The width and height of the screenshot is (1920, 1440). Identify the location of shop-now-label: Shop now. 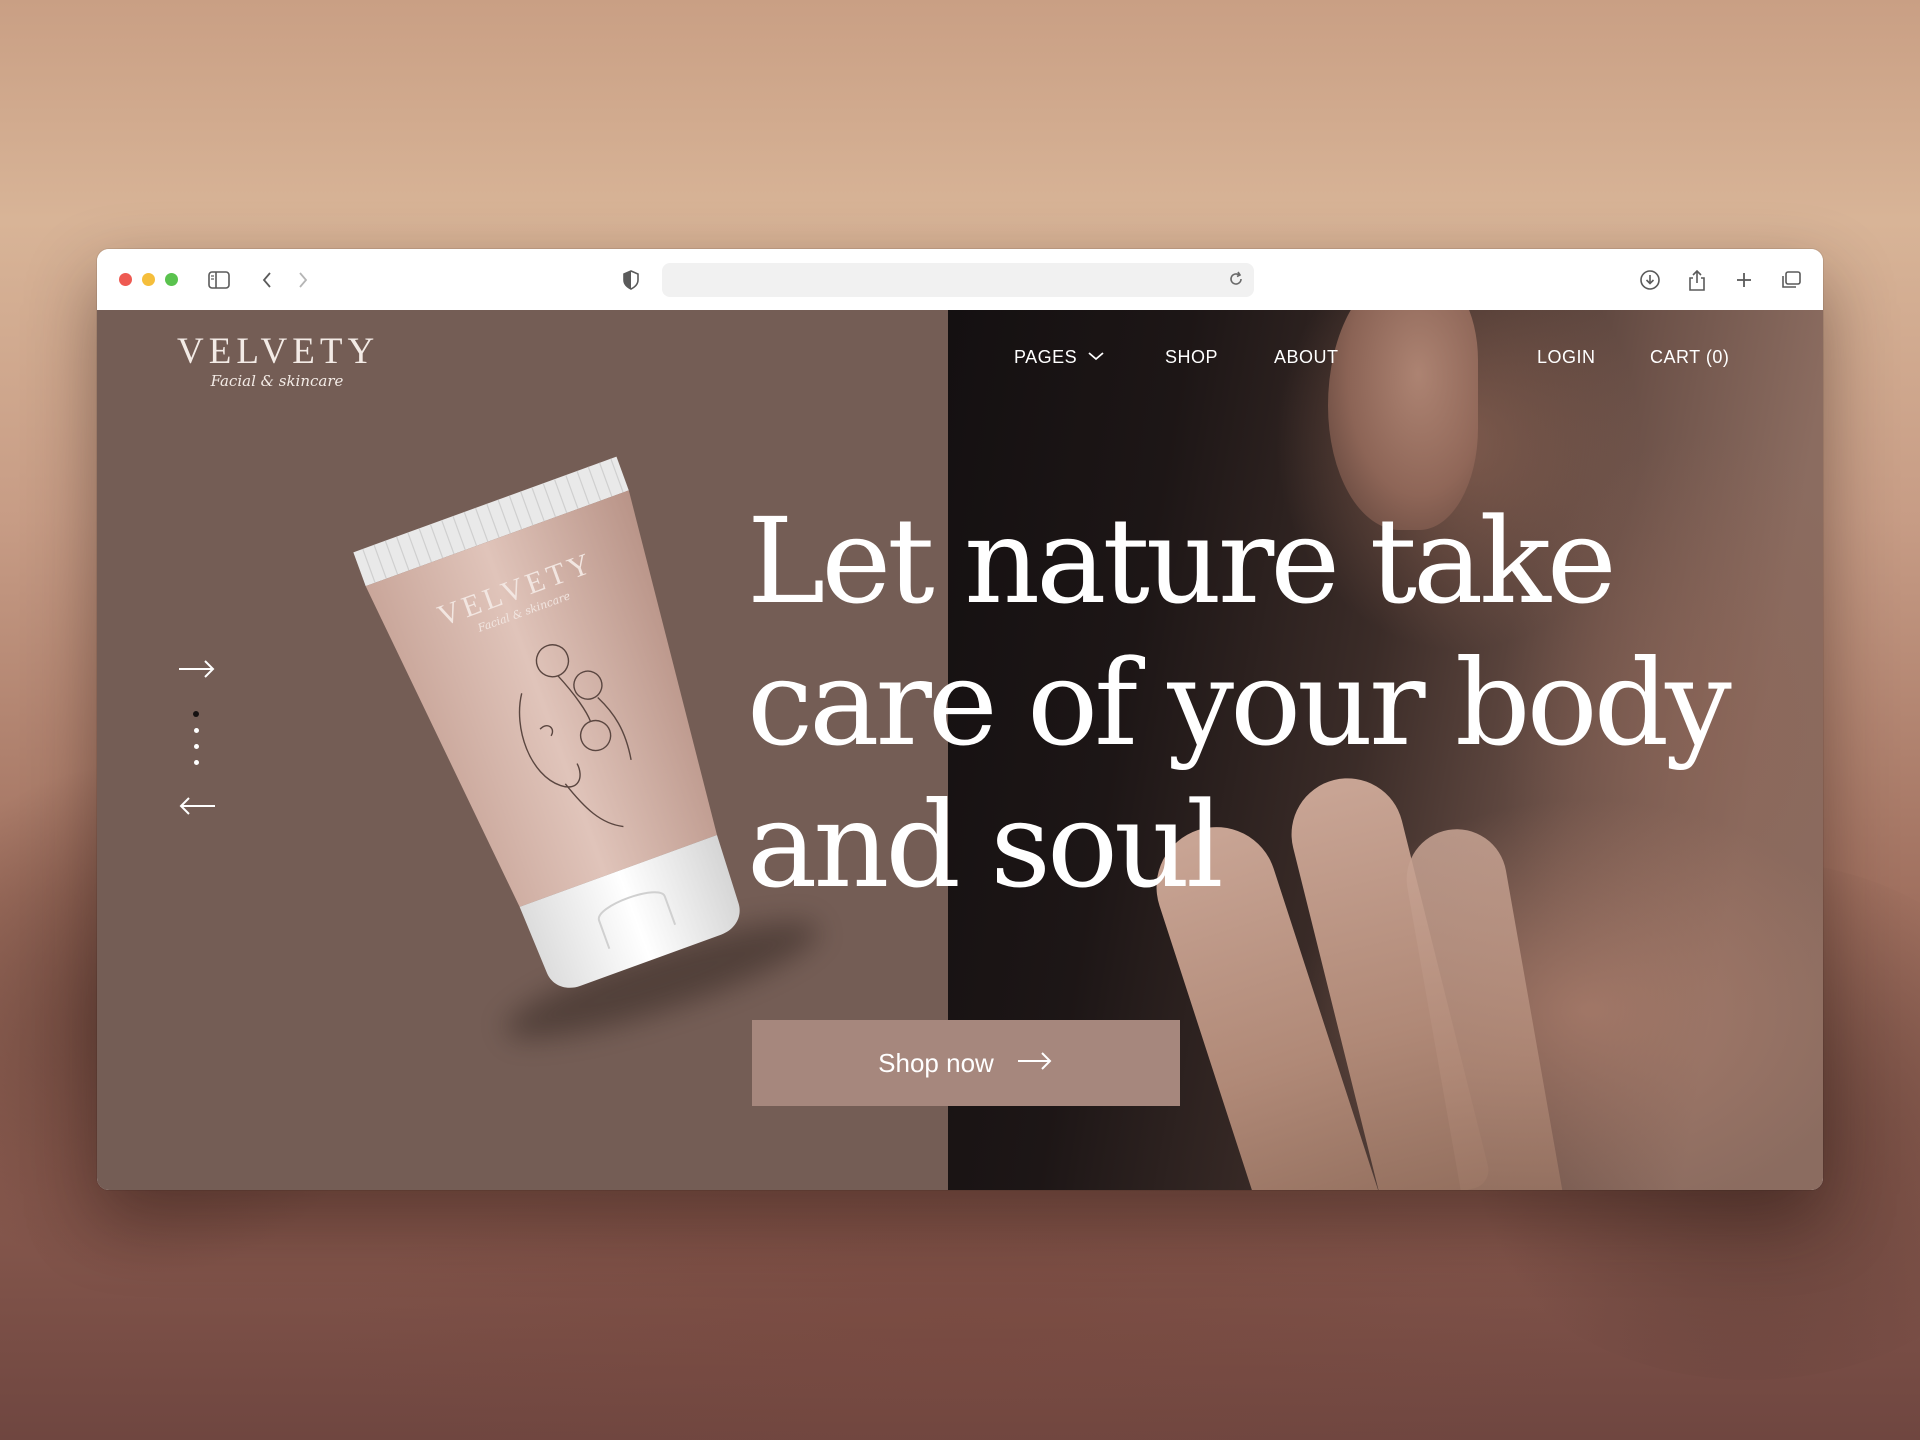
(936, 1062).